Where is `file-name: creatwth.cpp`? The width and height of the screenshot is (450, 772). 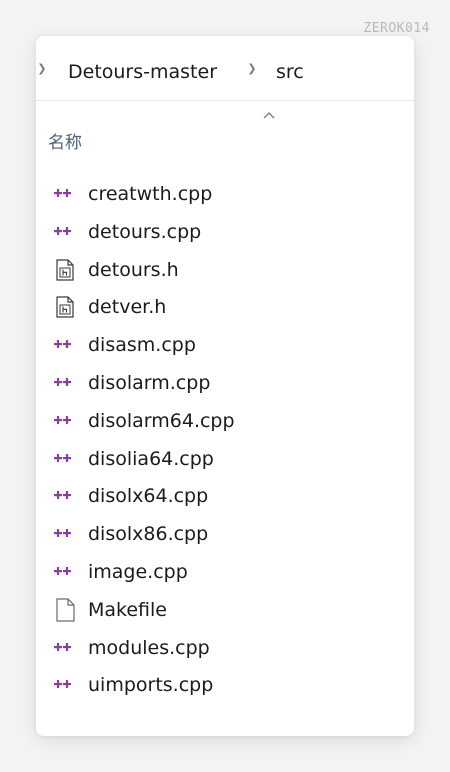 file-name: creatwth.cpp is located at coordinates (150, 194).